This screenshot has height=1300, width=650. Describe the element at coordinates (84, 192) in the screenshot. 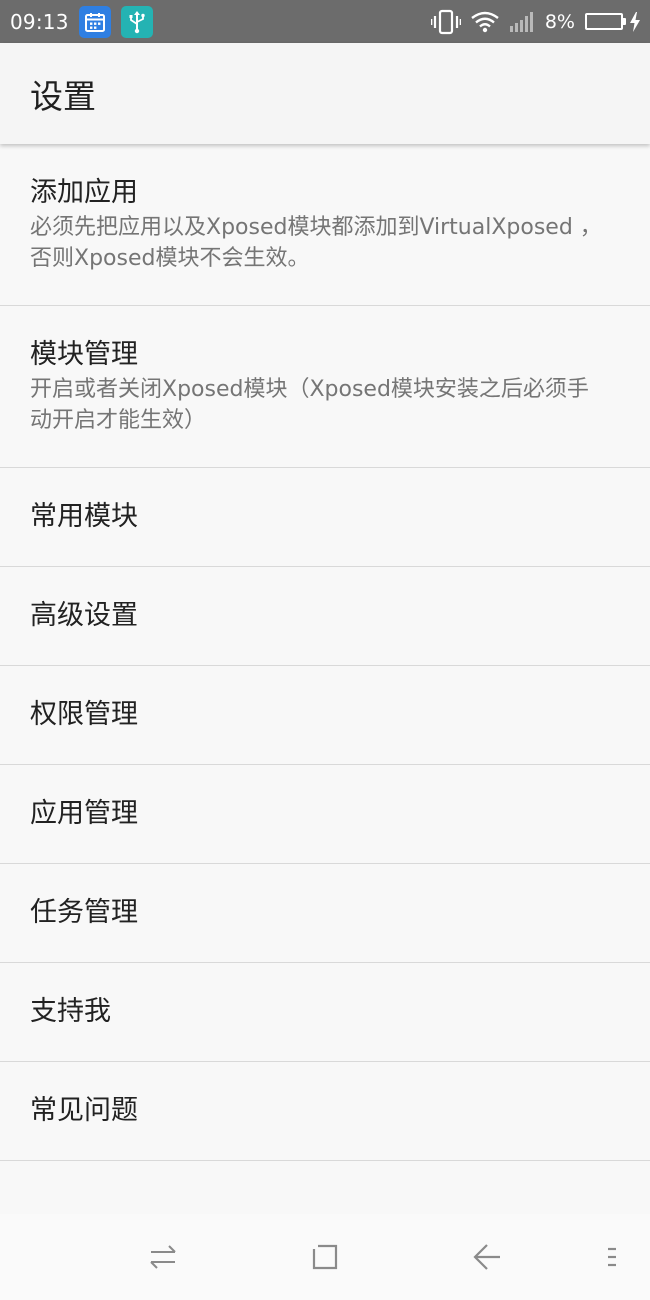

I see `settings-item-title: 添加应用` at that location.